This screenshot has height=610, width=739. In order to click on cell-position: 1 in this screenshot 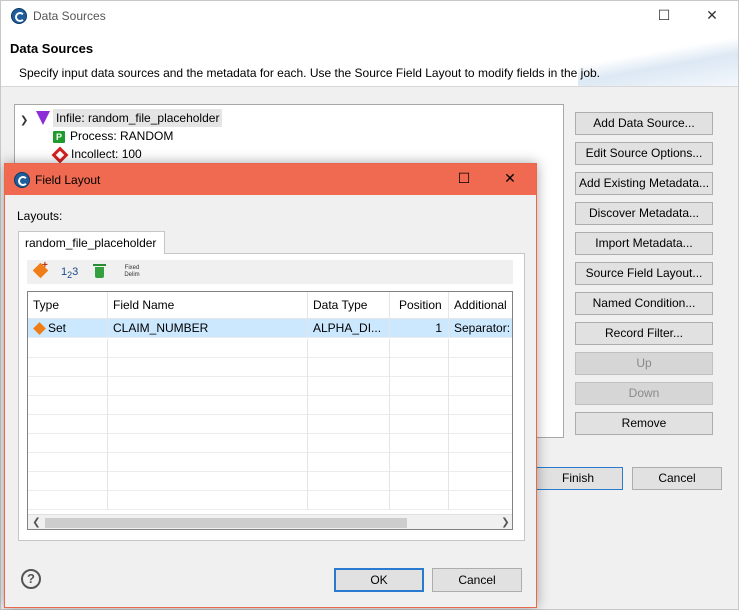, I will do `click(419, 328)`.